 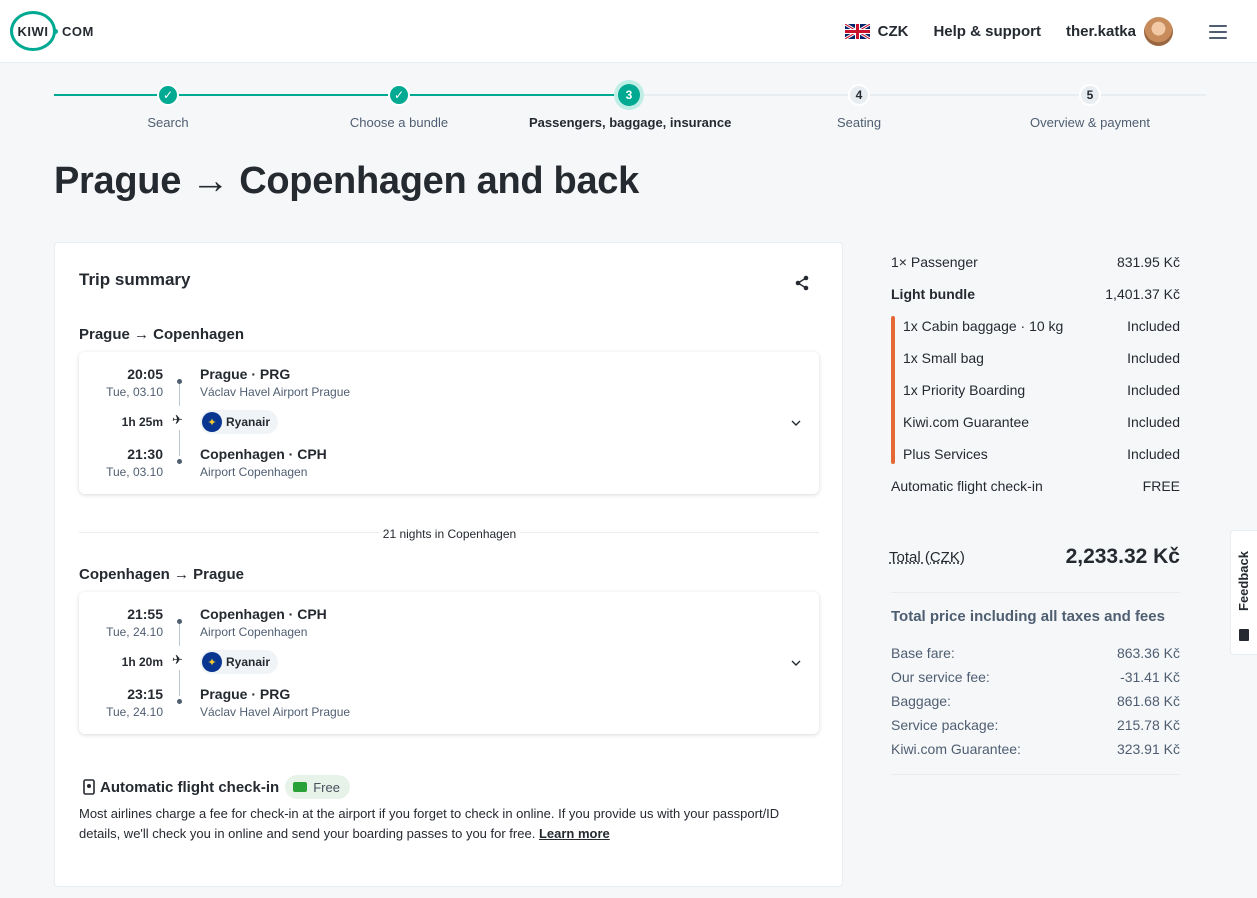 What do you see at coordinates (162, 334) in the screenshot?
I see `outbound-heading: Prague → Copenhagen` at bounding box center [162, 334].